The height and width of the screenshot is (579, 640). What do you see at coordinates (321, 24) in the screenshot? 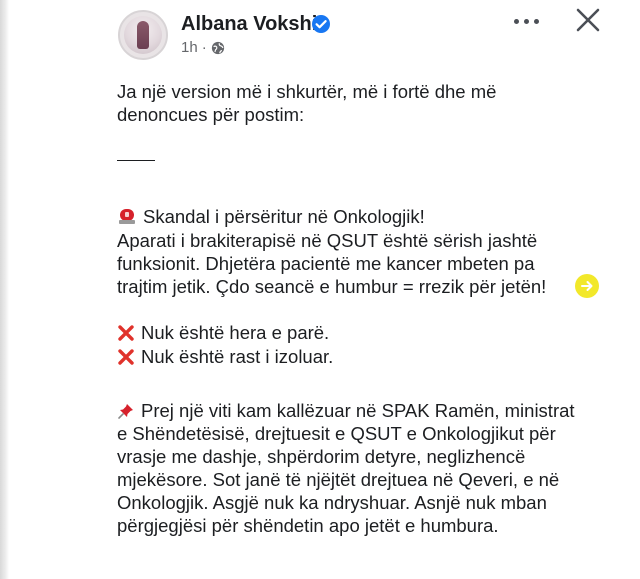
I see `verified-badge-icon` at bounding box center [321, 24].